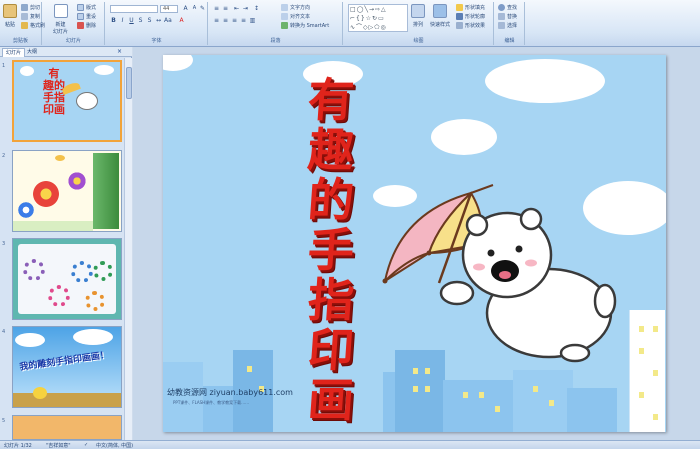  I want to click on bold-icon: B, so click(113, 20).